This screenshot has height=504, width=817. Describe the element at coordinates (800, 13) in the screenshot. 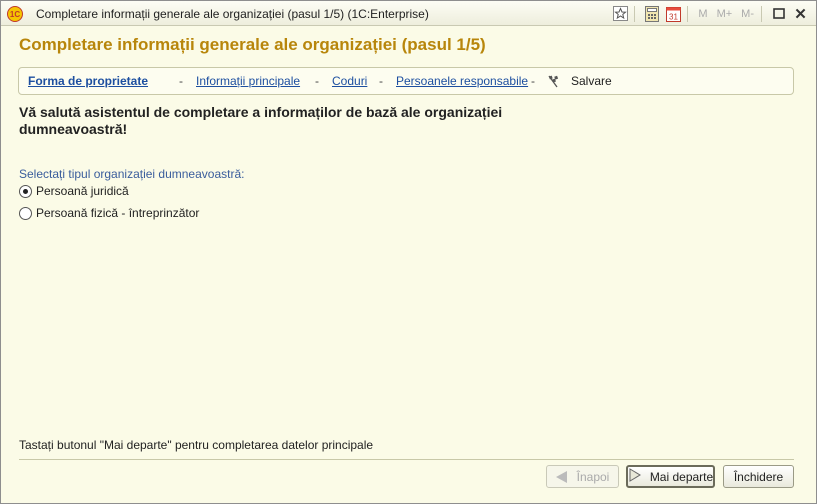

I see `close-icon: ✕` at that location.